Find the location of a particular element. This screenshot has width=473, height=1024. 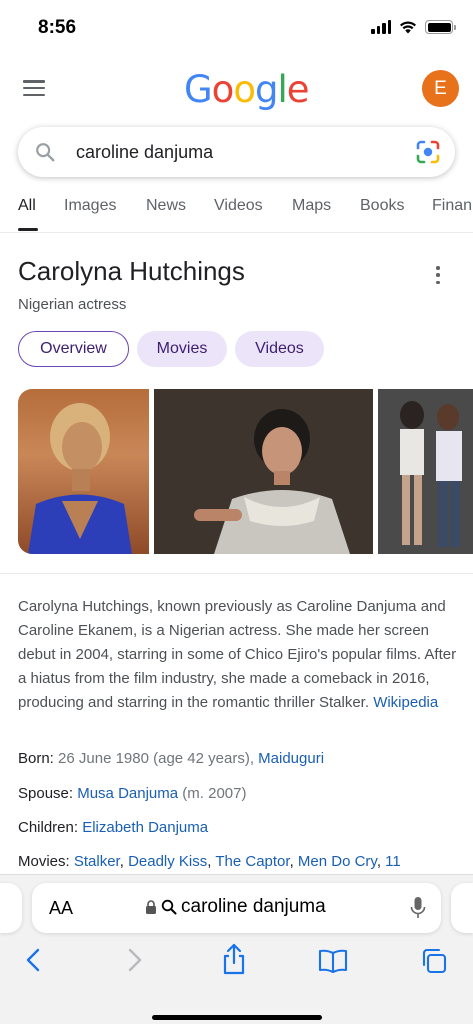

cellular-signal-icon is located at coordinates (381, 27).